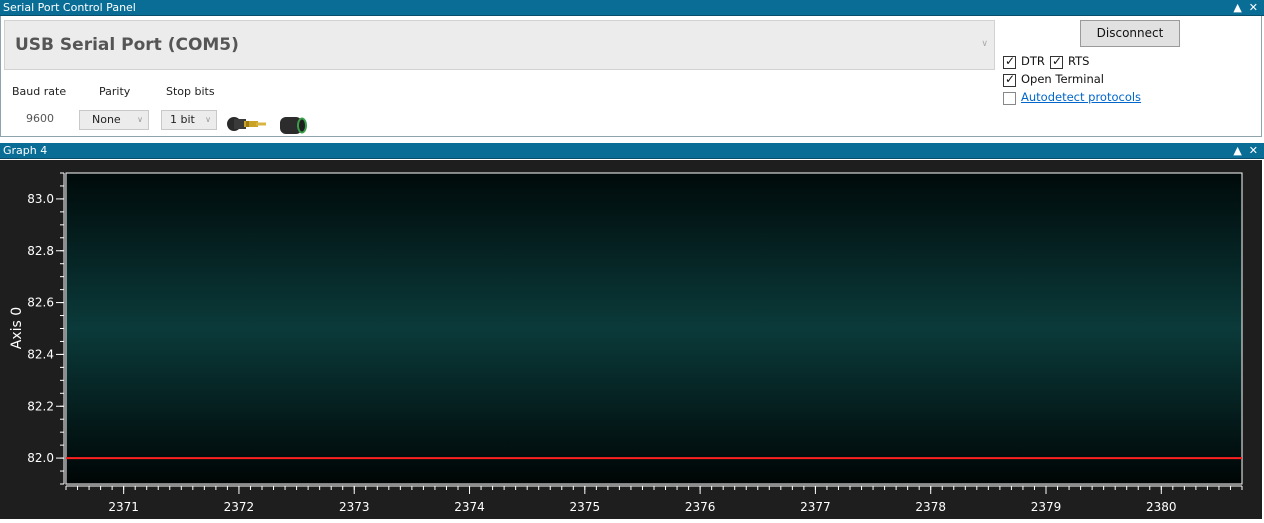 This screenshot has width=1264, height=523. I want to click on rts-checkbox: ✓, so click(1056, 61).